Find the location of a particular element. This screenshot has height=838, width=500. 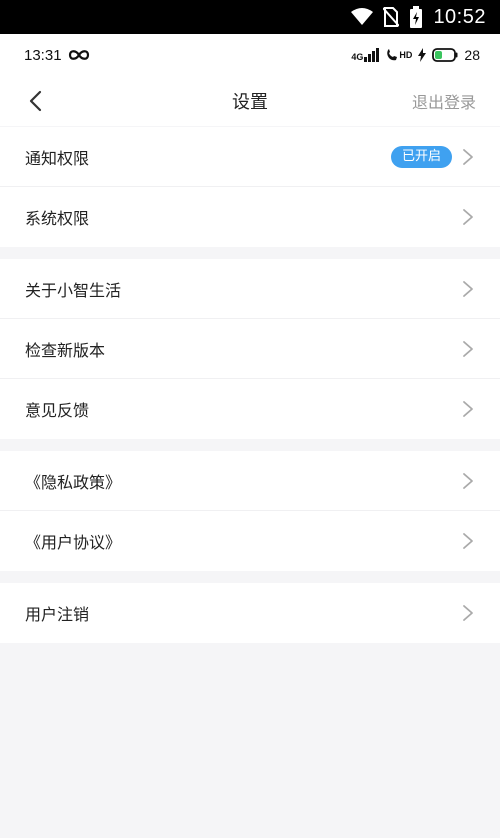

settings-group-permissions: 通知权限 已开启 系统权限 is located at coordinates (250, 187).